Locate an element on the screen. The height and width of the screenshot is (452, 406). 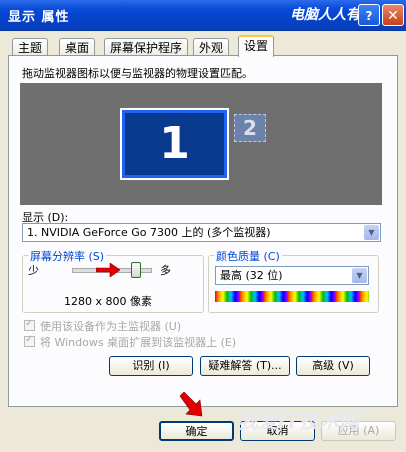
help-button: ? is located at coordinates (369, 15).